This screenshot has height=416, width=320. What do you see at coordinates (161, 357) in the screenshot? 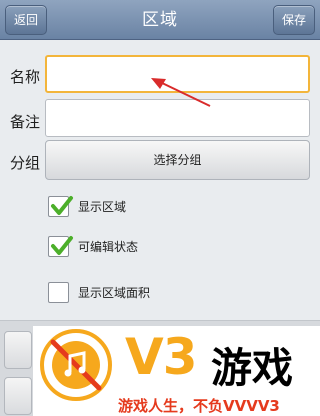
I see `watermark-logo-text: V3` at bounding box center [161, 357].